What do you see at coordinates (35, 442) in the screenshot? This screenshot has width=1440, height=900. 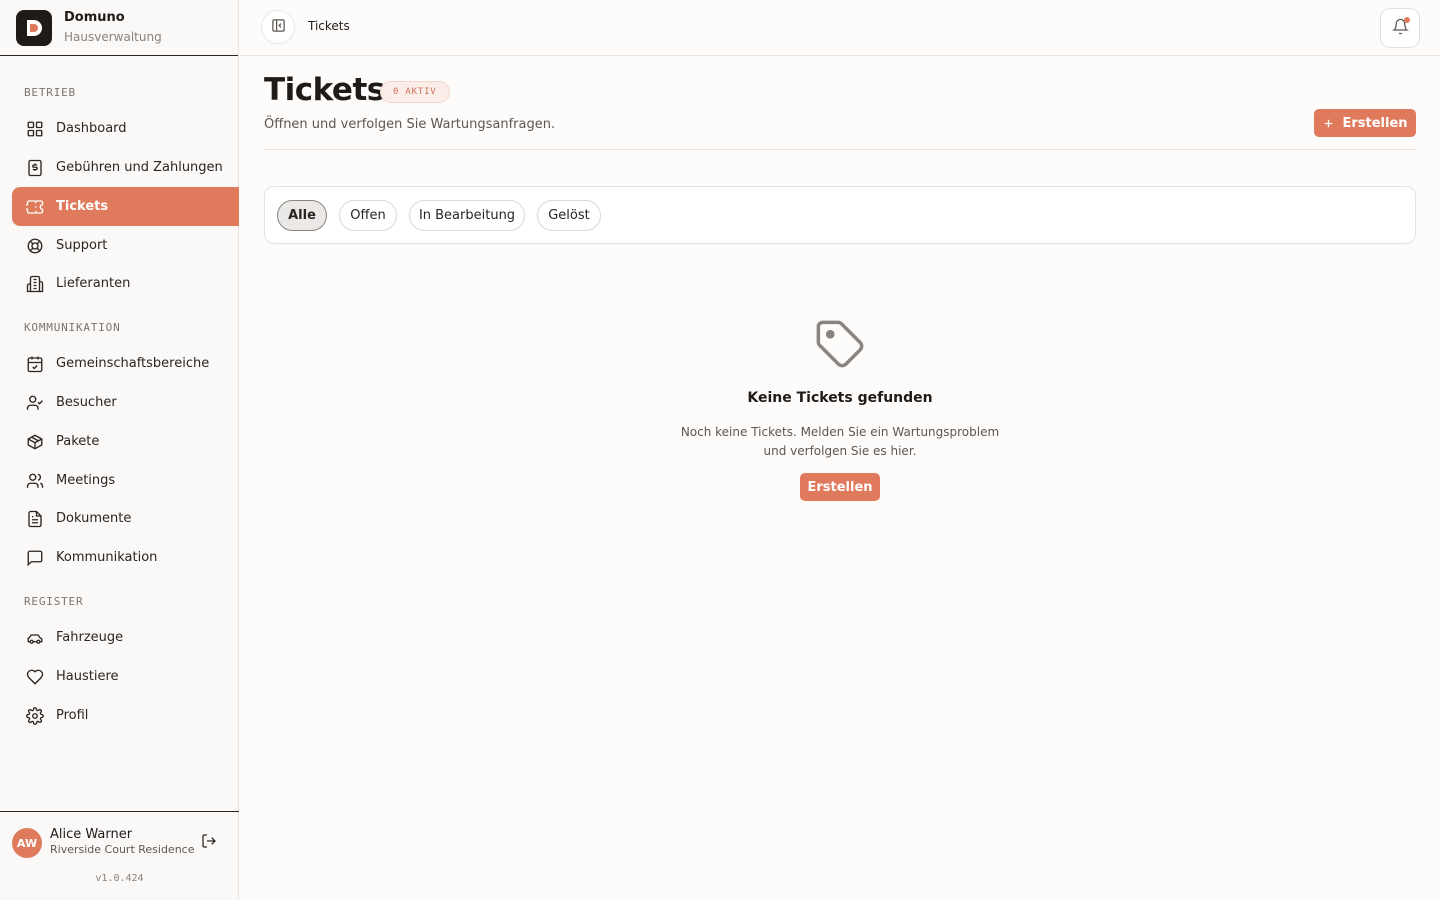 I see `package-icon` at bounding box center [35, 442].